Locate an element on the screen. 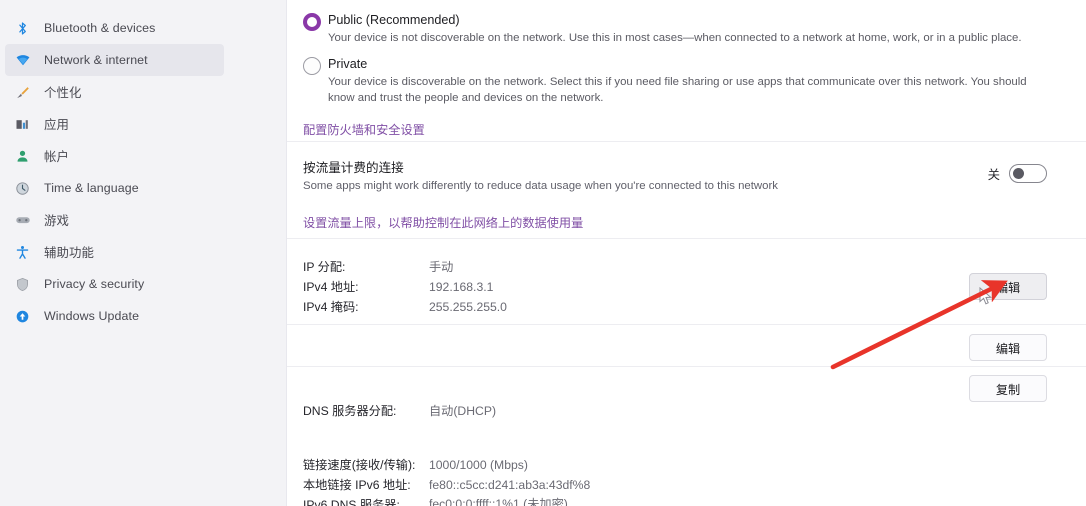 Image resolution: width=1086 pixels, height=506 pixels. data-limit-link: 设置流量上限，以帮助控制在此网络上的数据使用量 is located at coordinates (443, 222).